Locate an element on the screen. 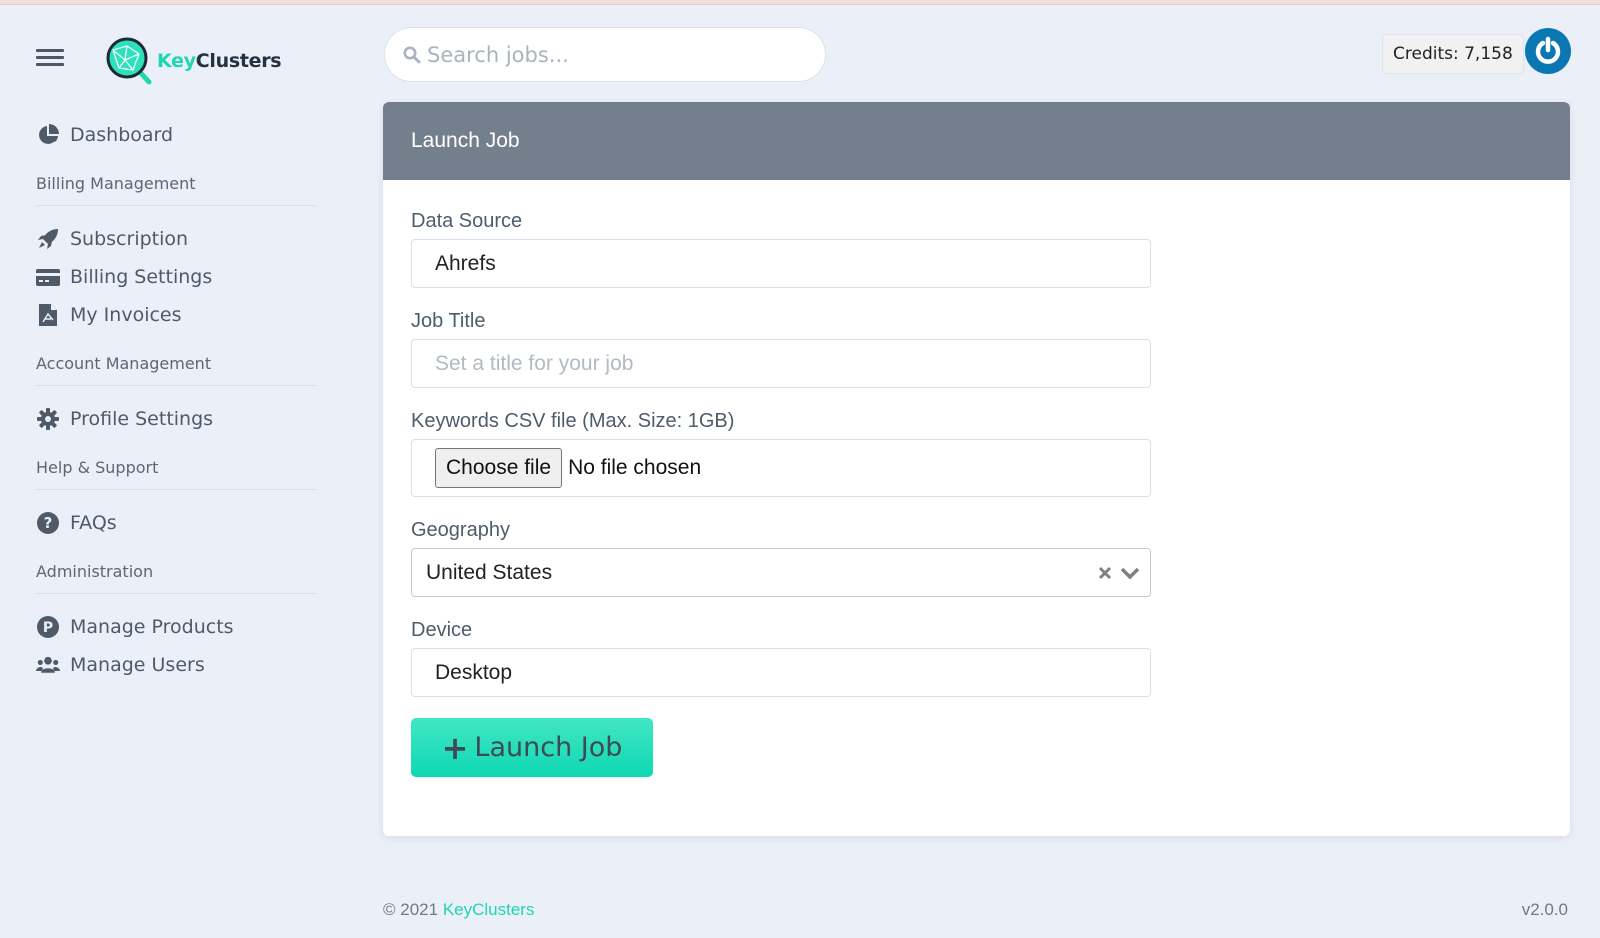 Image resolution: width=1600 pixels, height=938 pixels. device-label: Device is located at coordinates (442, 630).